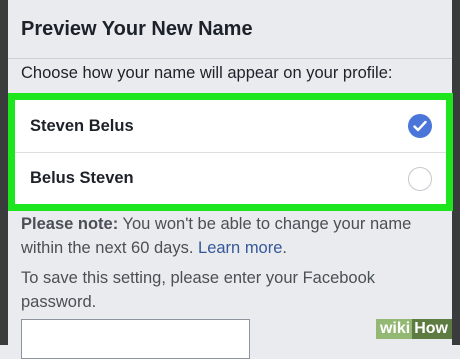  What do you see at coordinates (230, 126) in the screenshot?
I see `name-option-steven-belus: Steven Belus` at bounding box center [230, 126].